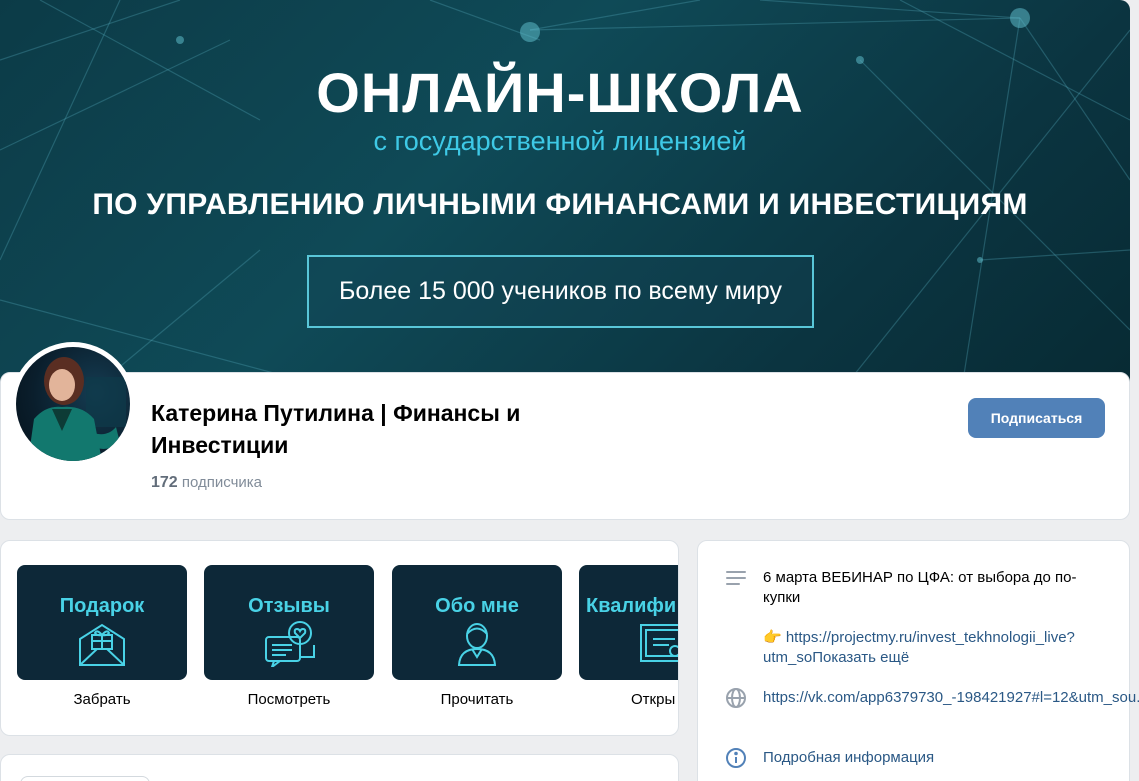 Image resolution: width=1139 pixels, height=781 pixels. Describe the element at coordinates (477, 606) in the screenshot. I see `tile-title: Обо мне` at that location.